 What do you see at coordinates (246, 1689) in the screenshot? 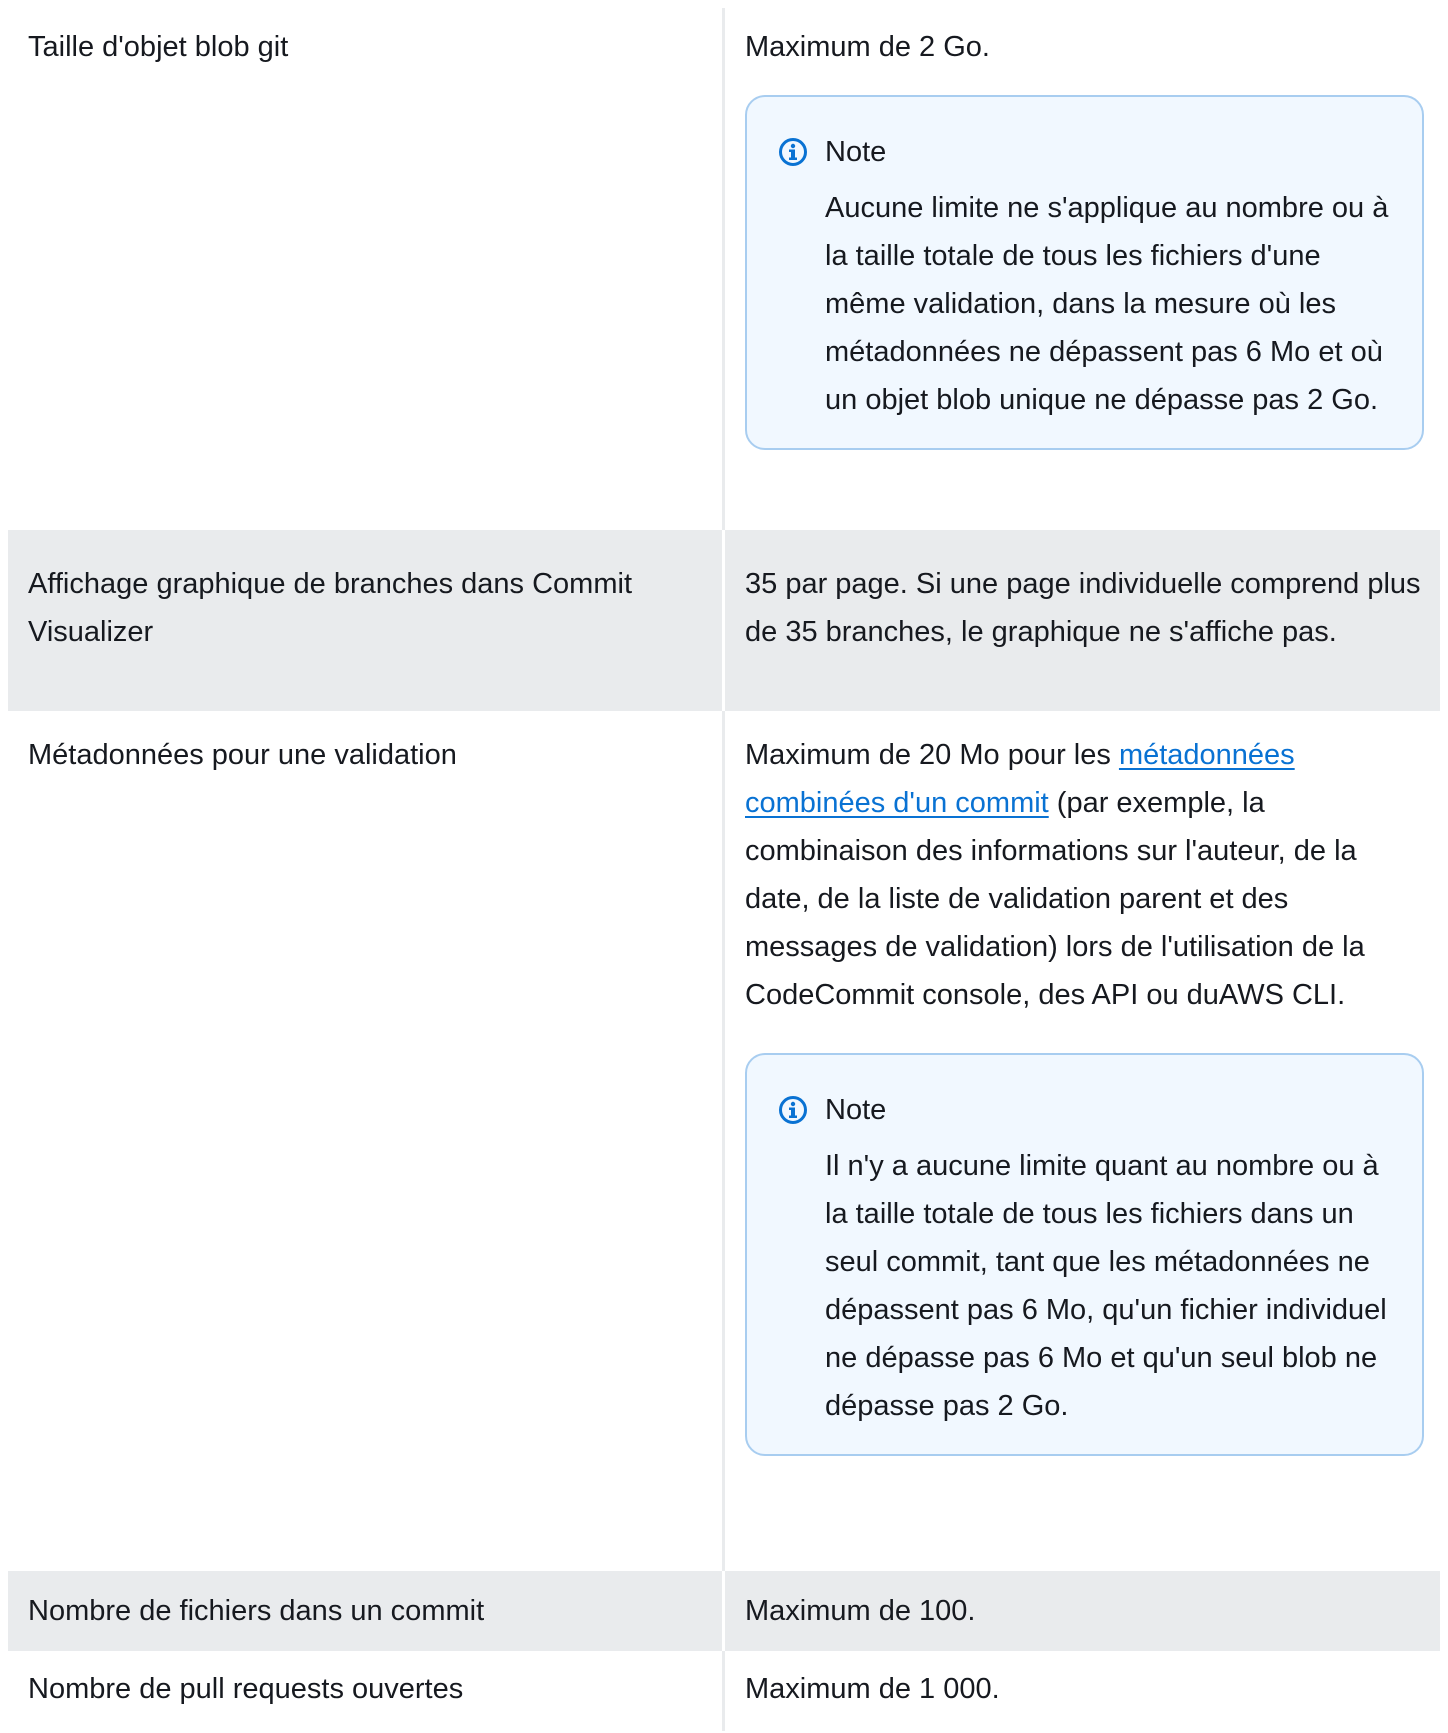
I see `limit-name: Nombre de pull requests ouvertes` at bounding box center [246, 1689].